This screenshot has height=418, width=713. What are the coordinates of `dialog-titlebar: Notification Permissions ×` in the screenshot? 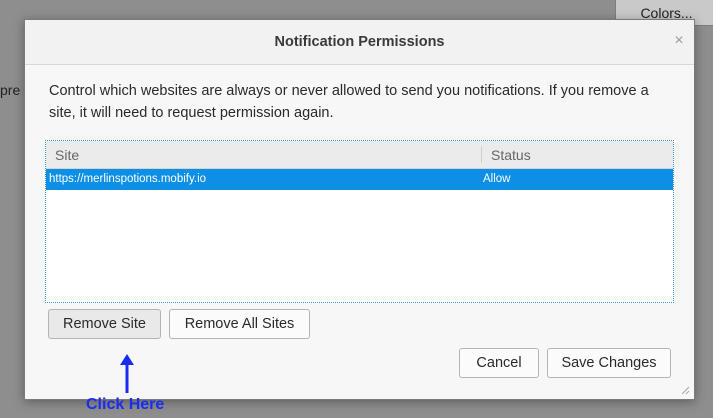 It's located at (359, 42).